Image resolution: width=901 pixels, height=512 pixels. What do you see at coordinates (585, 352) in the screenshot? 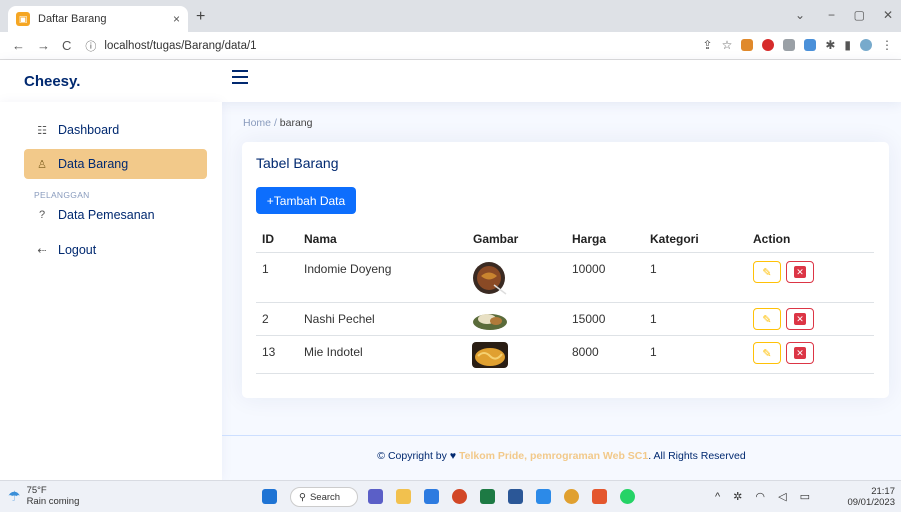
I see `cell-harga: 8000` at bounding box center [585, 352].